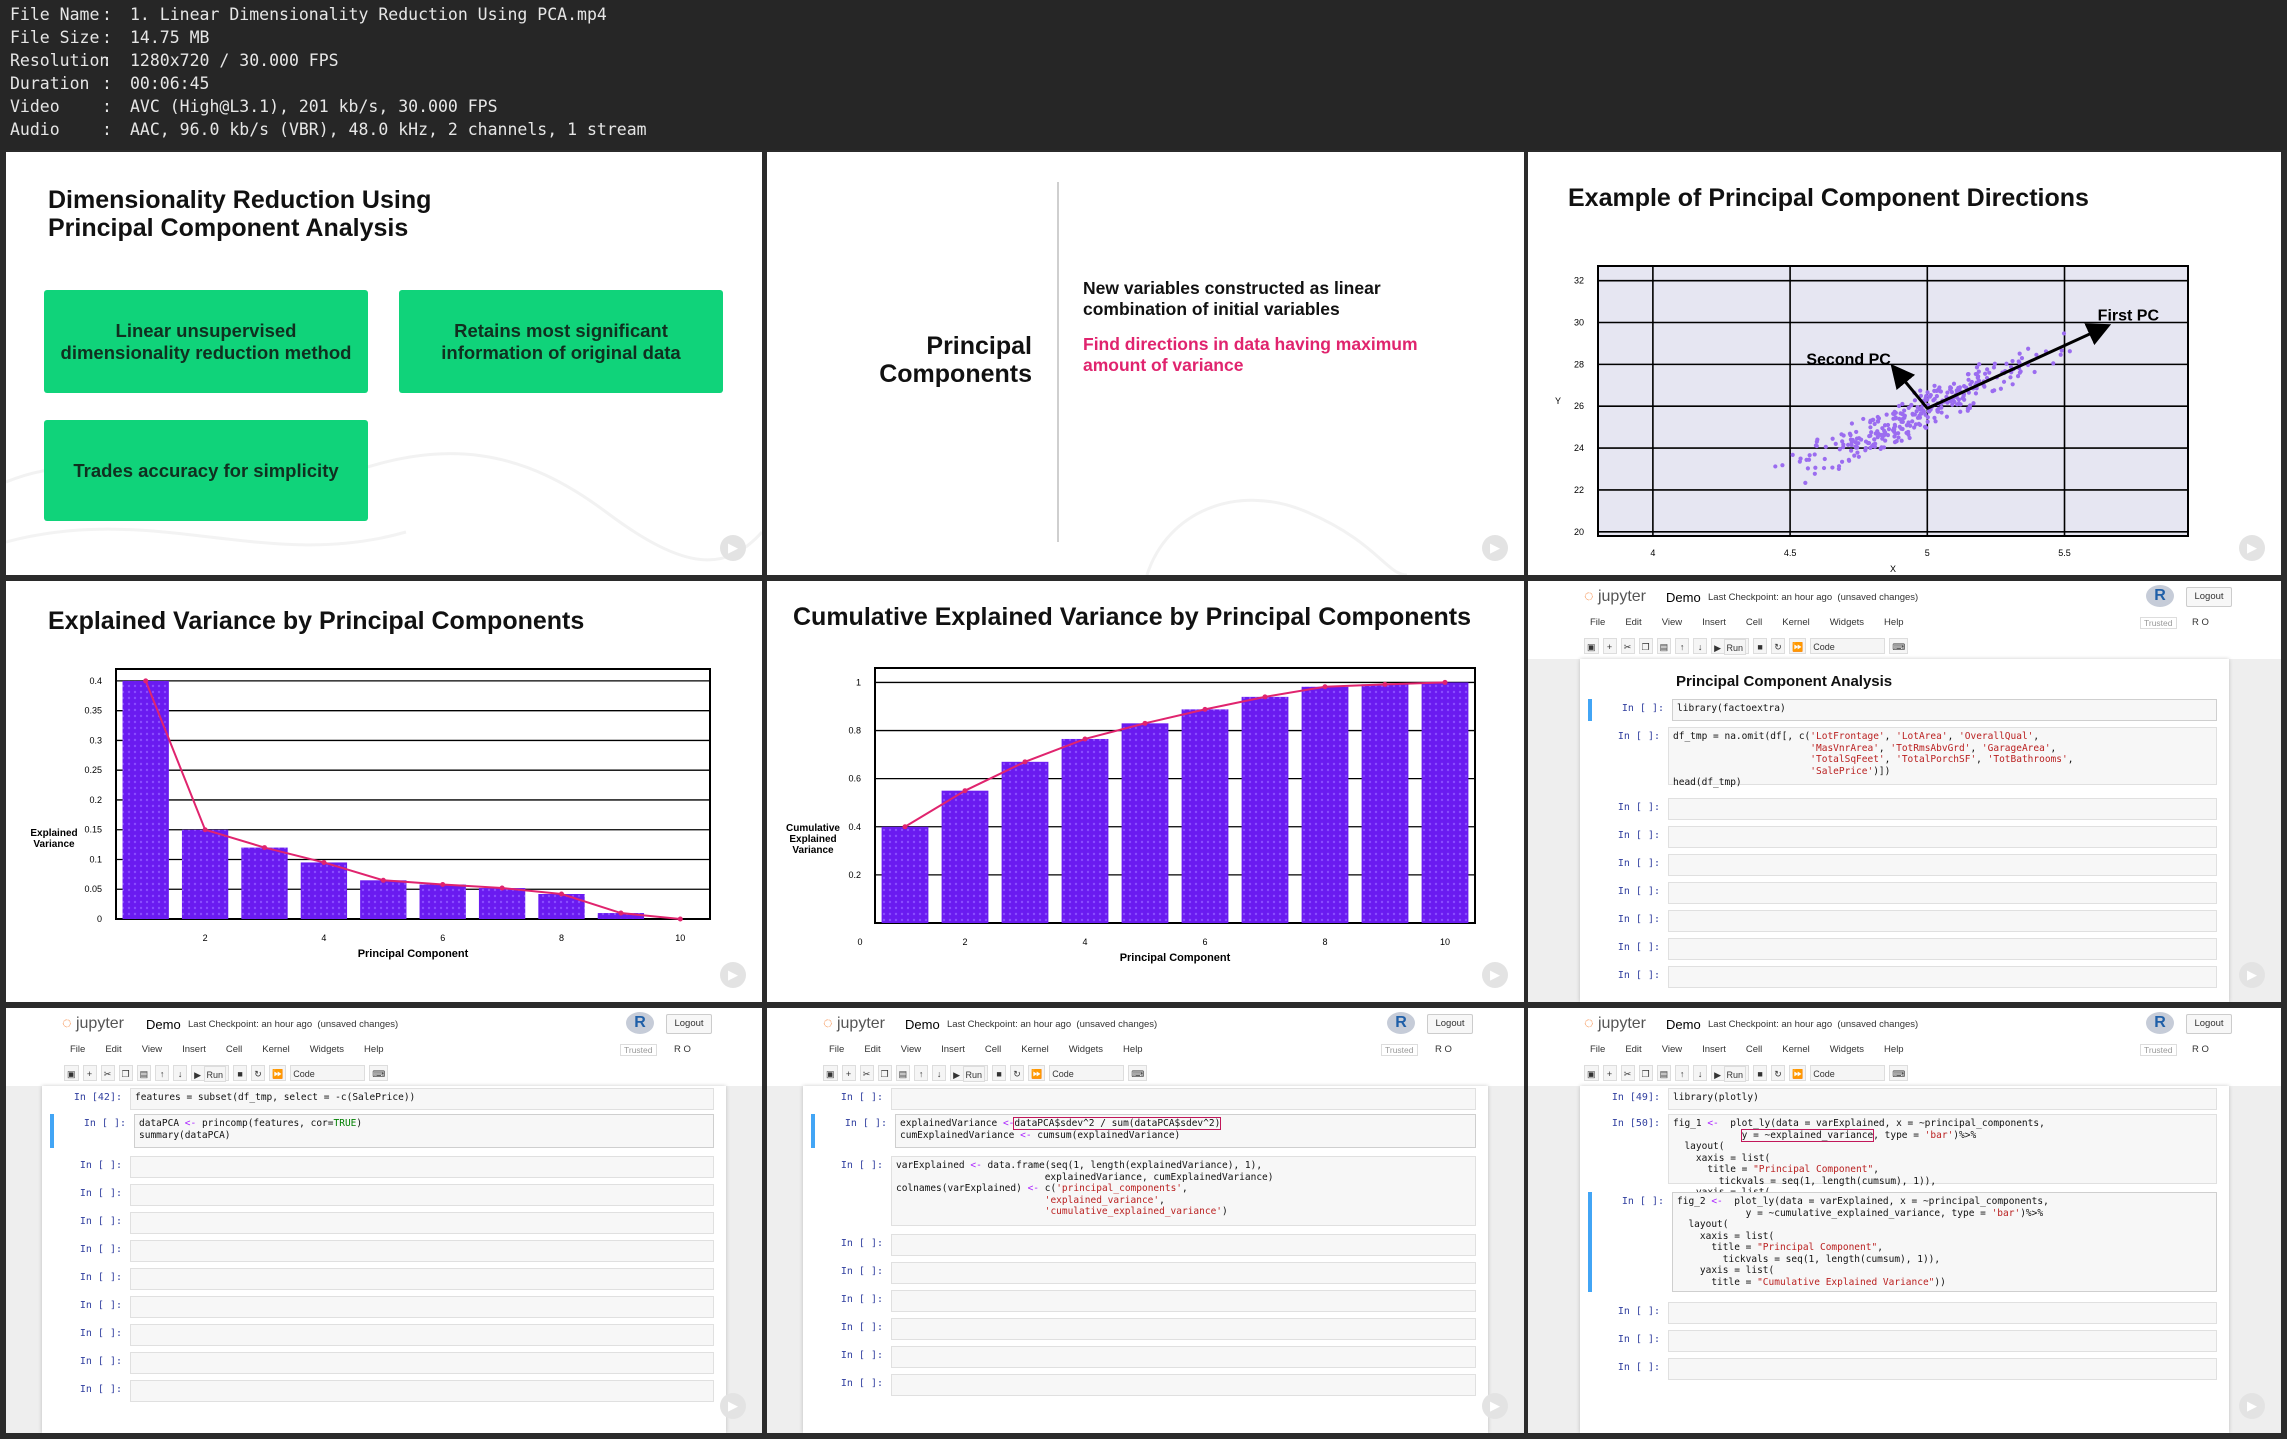  I want to click on code-cell: In [49]: library(plotly), so click(1904, 1099).